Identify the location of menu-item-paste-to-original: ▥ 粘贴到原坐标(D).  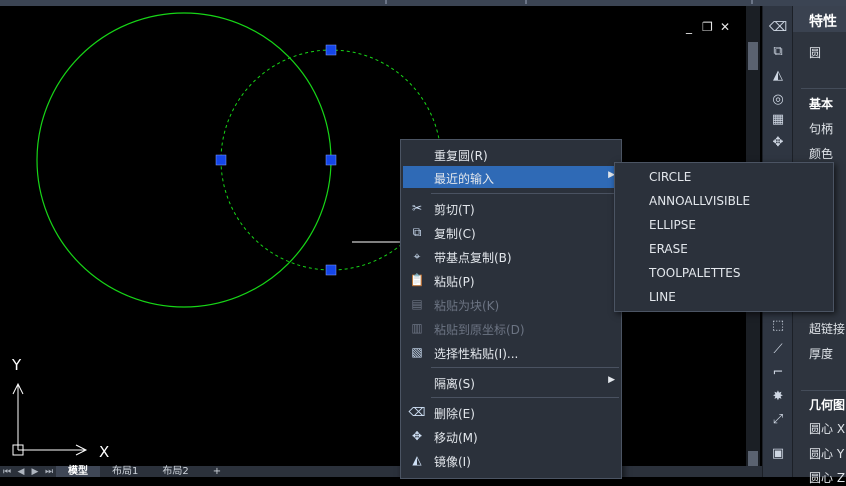
(511, 328).